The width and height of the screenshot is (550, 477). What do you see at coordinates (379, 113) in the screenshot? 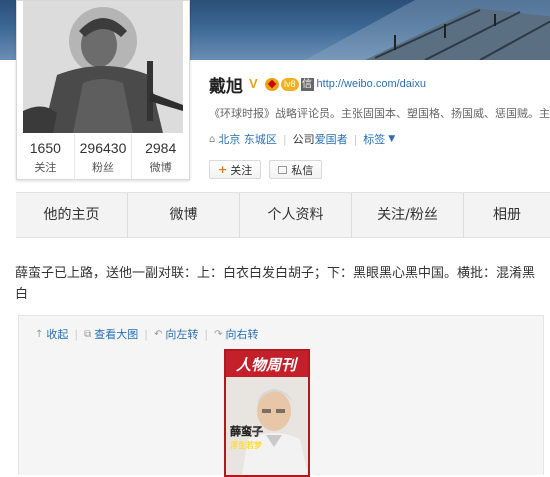
I see `profile-description: 《环球时报》战略评论员。主张固国本、塑国格、扬国威、惩国贼。主` at bounding box center [379, 113].